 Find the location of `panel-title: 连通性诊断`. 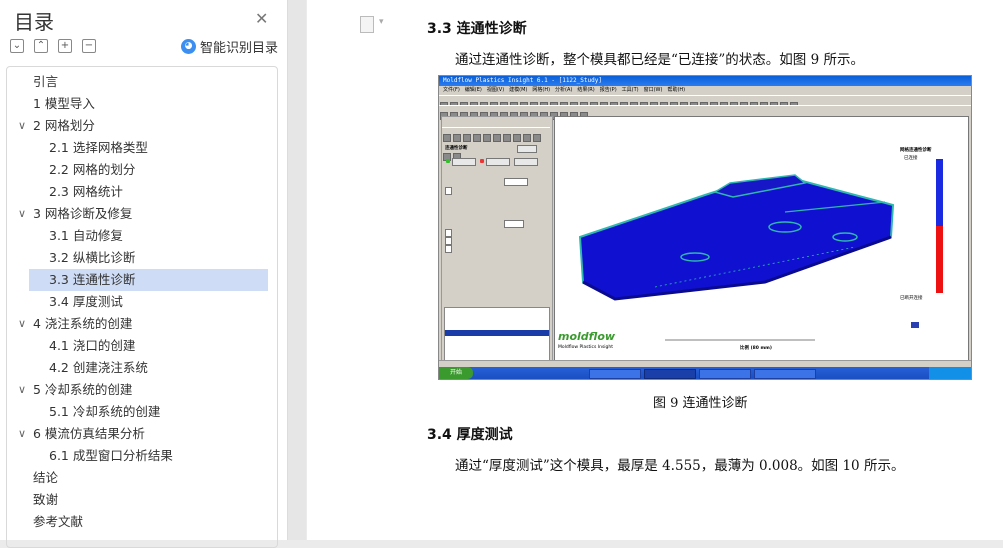

panel-title: 连通性诊断 is located at coordinates (456, 148).